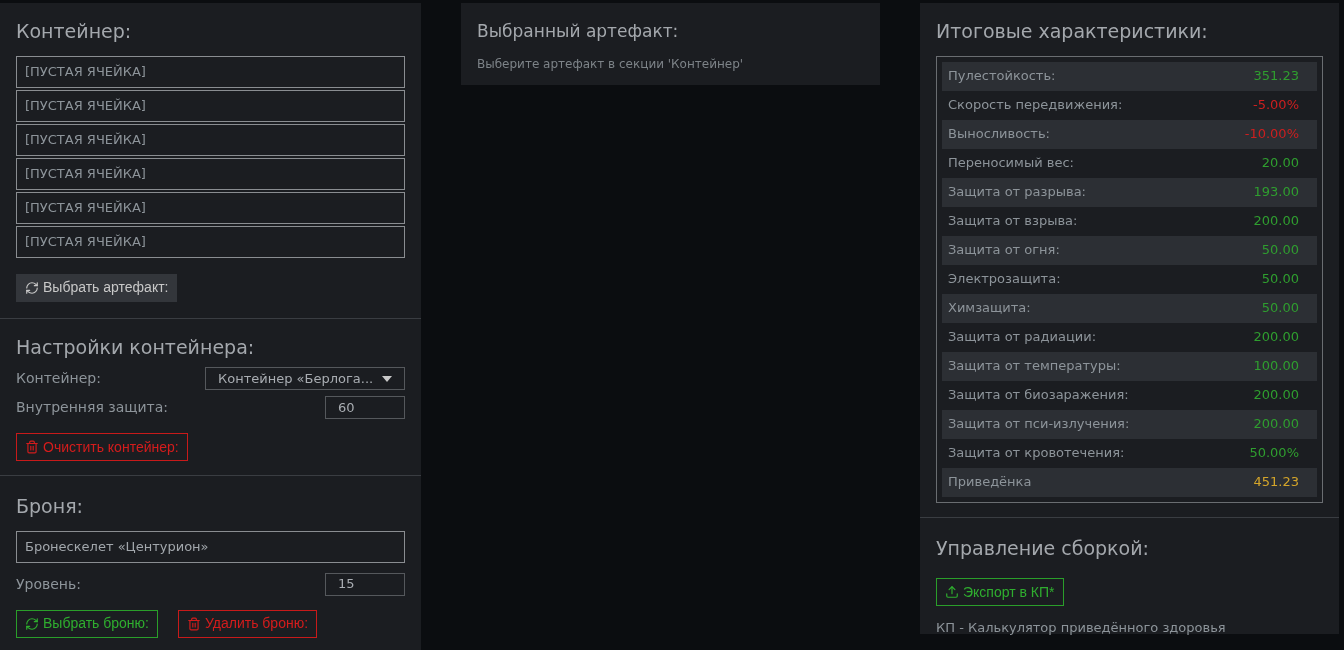 The height and width of the screenshot is (650, 1344). Describe the element at coordinates (74, 31) in the screenshot. I see `section-title: Контейнер:` at that location.